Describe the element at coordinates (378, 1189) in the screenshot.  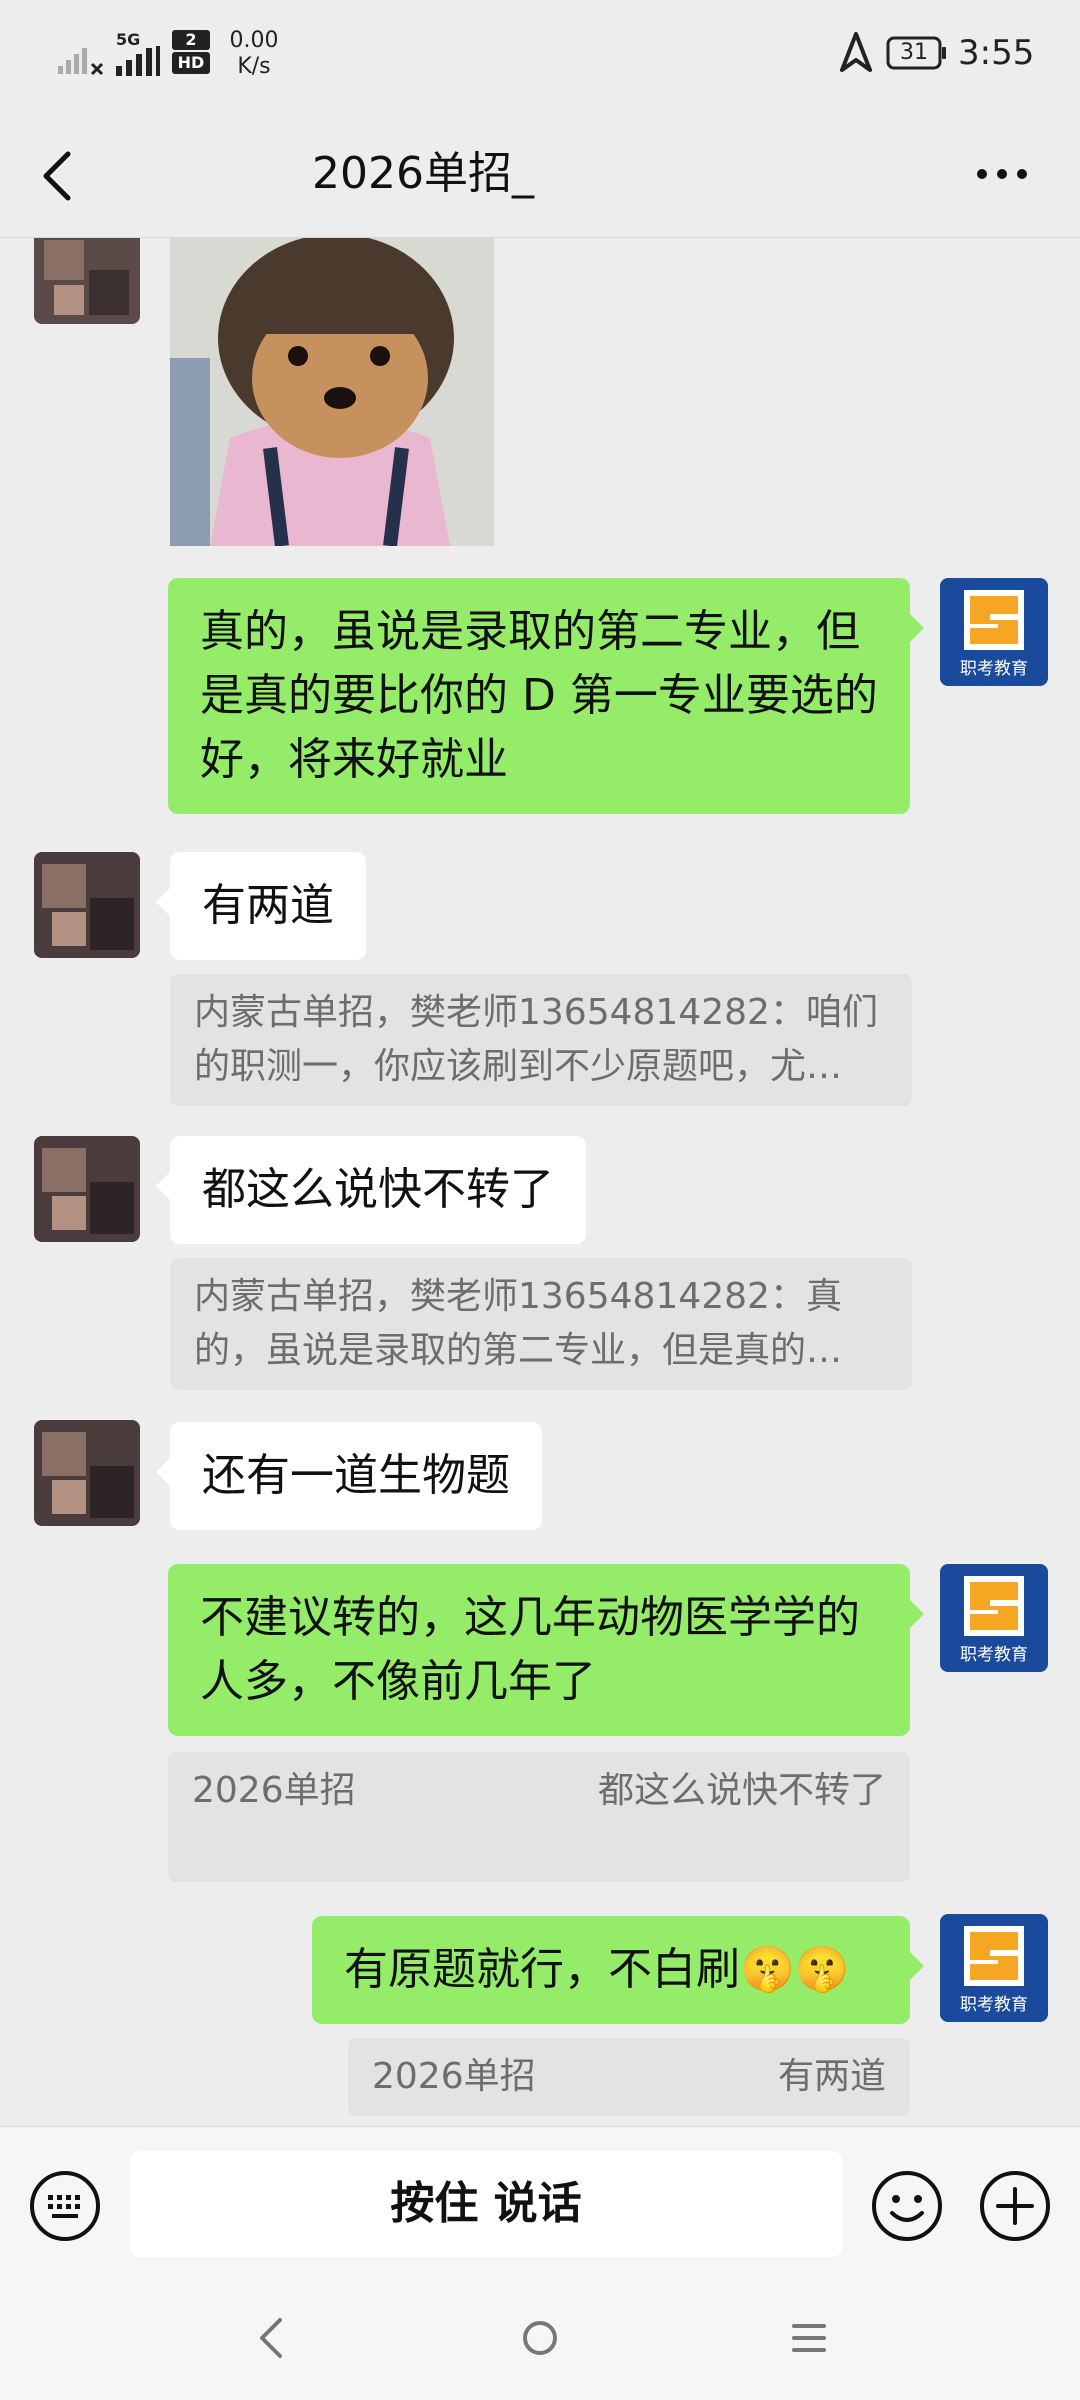
I see `message-text: 都这么说快不转了` at that location.